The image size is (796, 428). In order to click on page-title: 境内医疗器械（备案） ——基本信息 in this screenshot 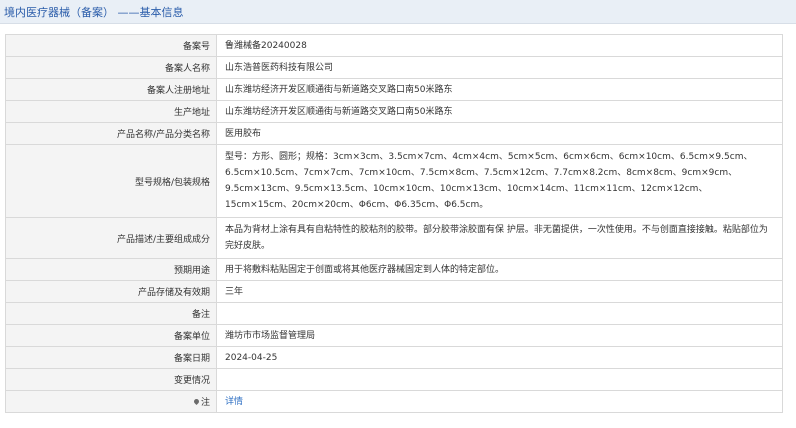, I will do `click(94, 12)`.